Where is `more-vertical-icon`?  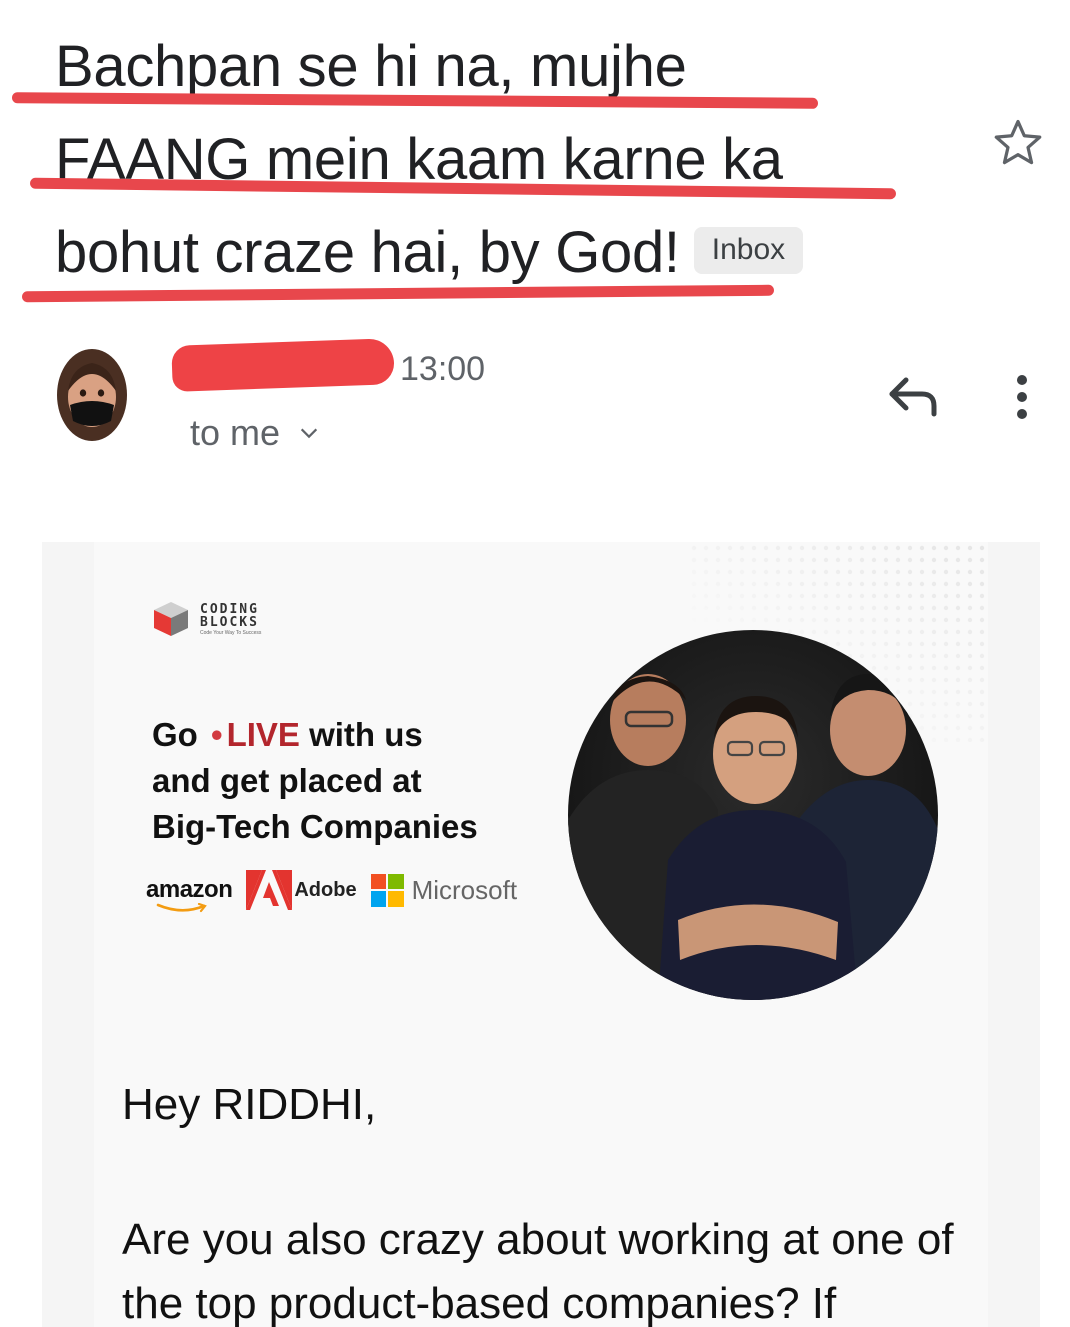 more-vertical-icon is located at coordinates (1022, 397).